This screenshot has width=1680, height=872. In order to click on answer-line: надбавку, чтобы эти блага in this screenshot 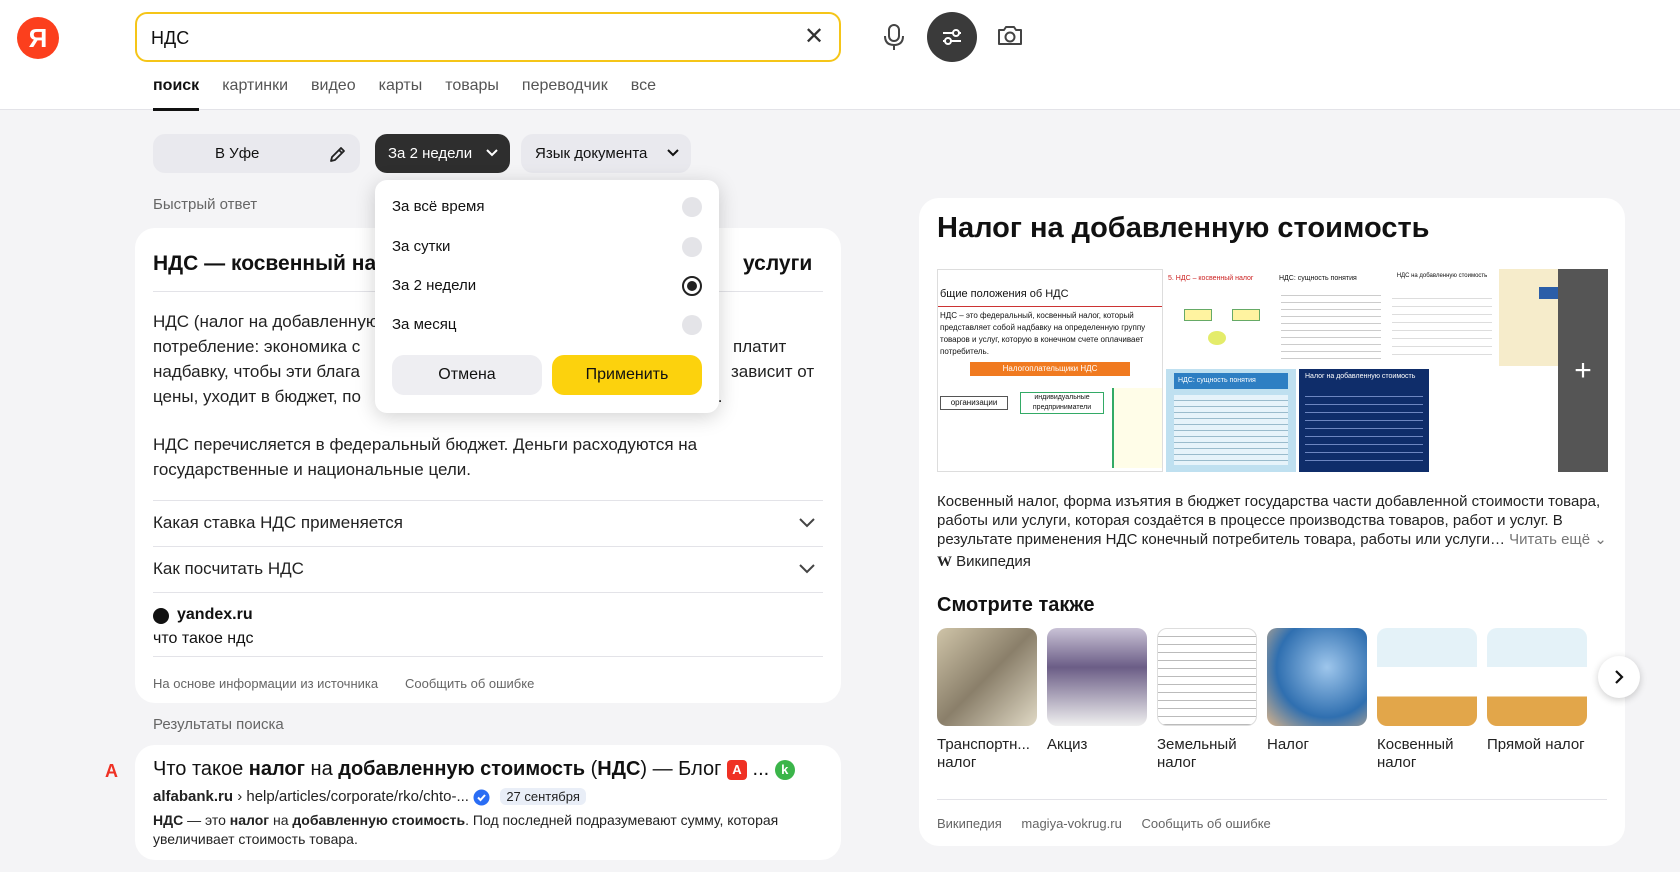, I will do `click(256, 371)`.